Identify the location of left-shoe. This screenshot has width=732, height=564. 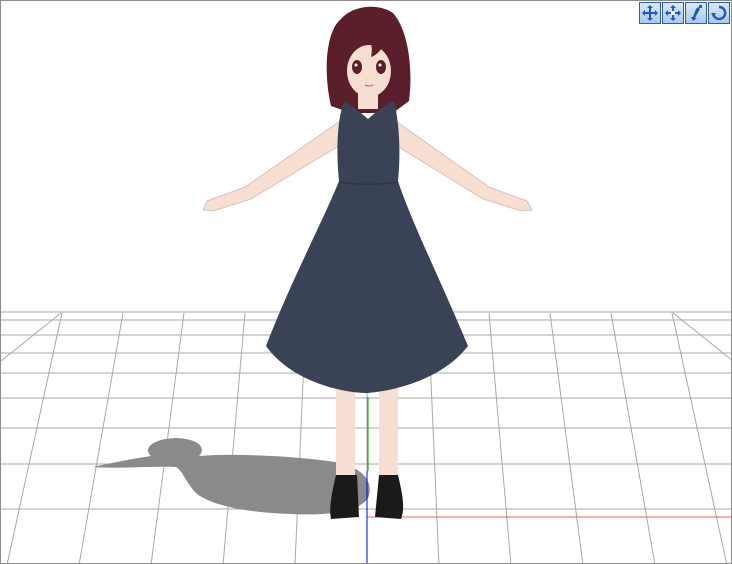
(344, 497).